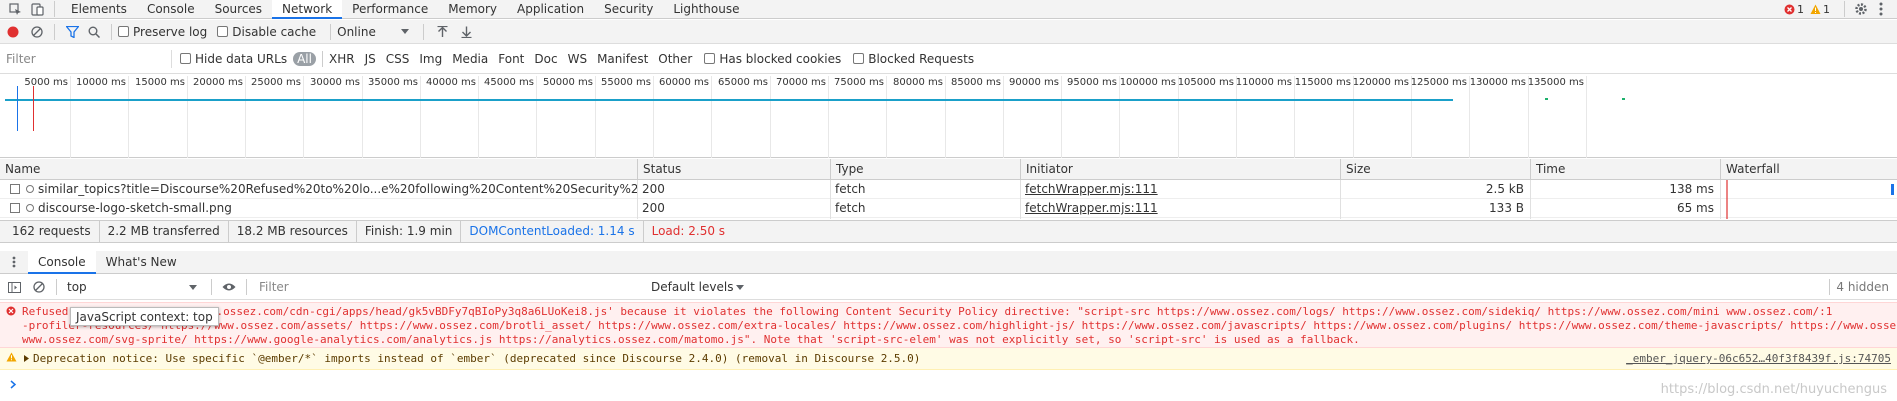 The height and width of the screenshot is (401, 1897). Describe the element at coordinates (925, 169) in the screenshot. I see `column-type: Type` at that location.